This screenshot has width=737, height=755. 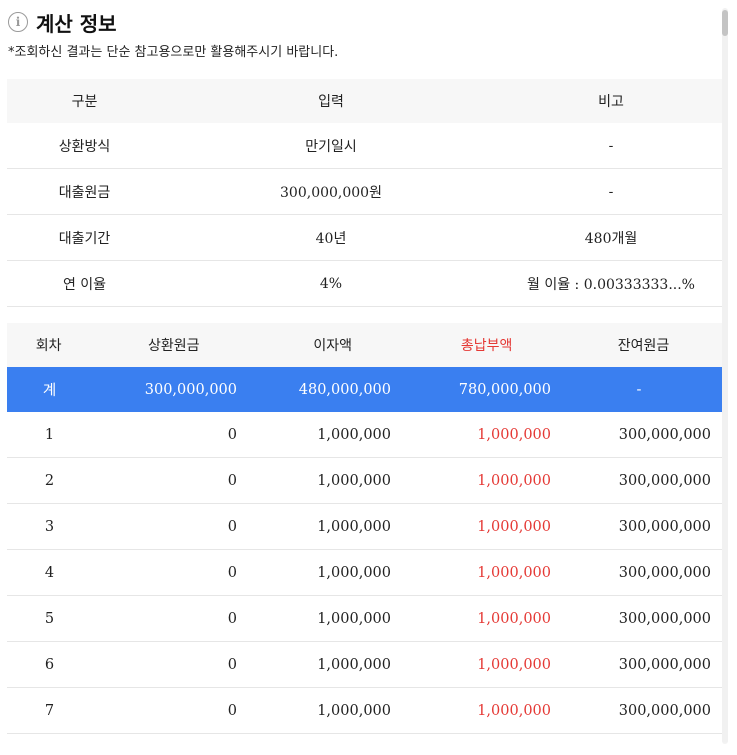 I want to click on table-row: 3 0 1,000,000 1,000,000 300,000,000, so click(x=364, y=527).